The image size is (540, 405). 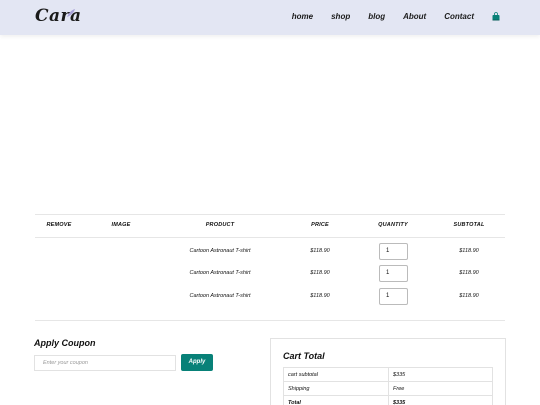 I want to click on total-row: Total $335, so click(x=388, y=400).